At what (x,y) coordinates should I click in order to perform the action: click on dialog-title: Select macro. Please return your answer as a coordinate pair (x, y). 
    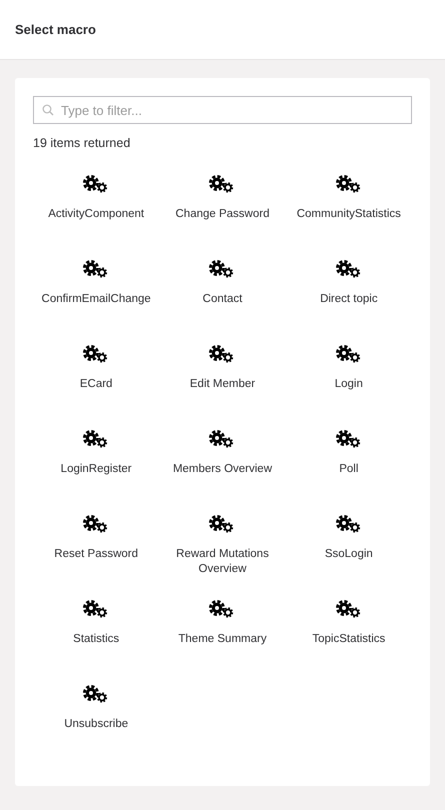
    Looking at the image, I should click on (55, 29).